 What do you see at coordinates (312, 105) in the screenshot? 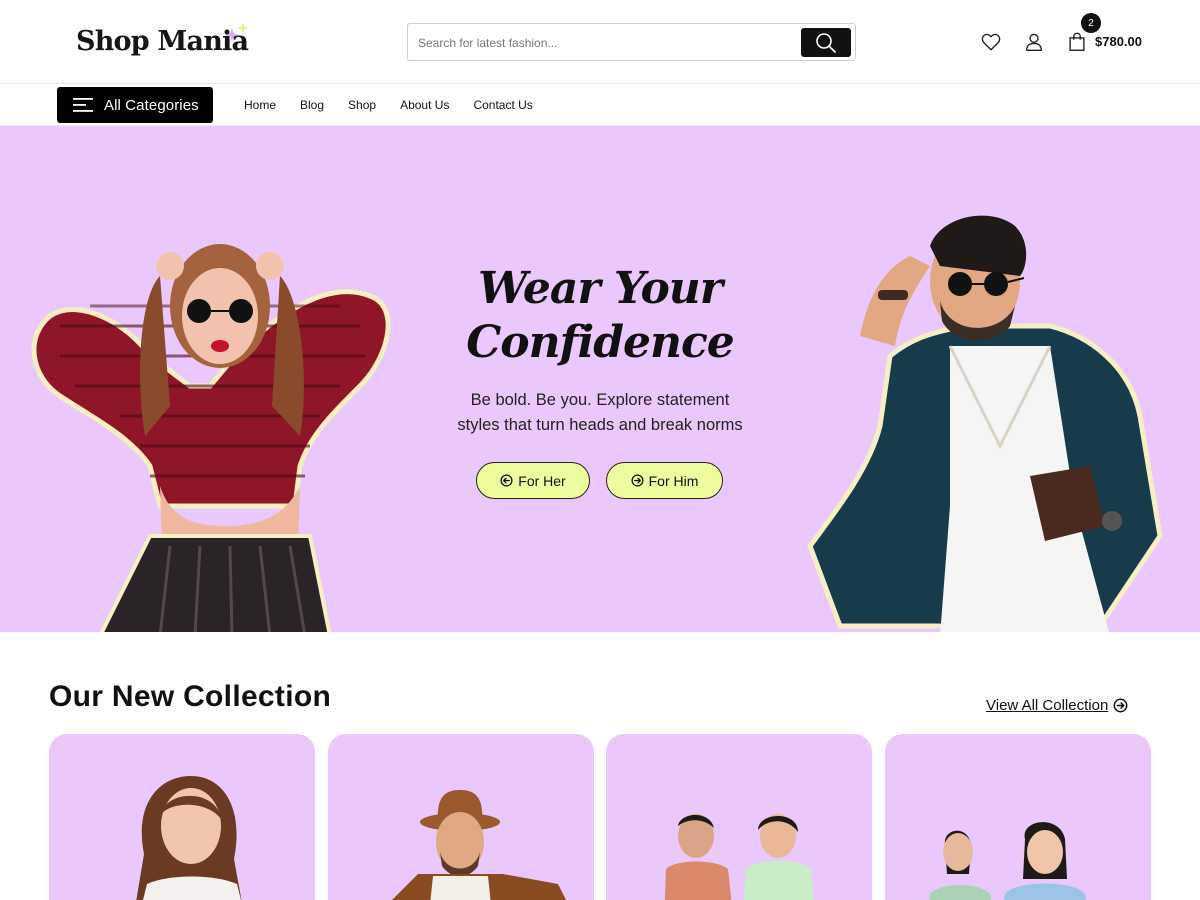
I see `nav-link-blog: Blog` at bounding box center [312, 105].